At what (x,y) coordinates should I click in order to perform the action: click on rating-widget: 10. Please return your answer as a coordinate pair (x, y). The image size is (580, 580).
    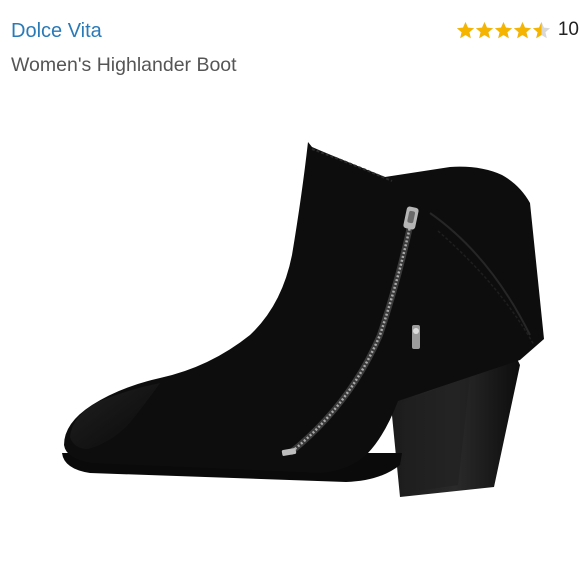
    Looking at the image, I should click on (518, 30).